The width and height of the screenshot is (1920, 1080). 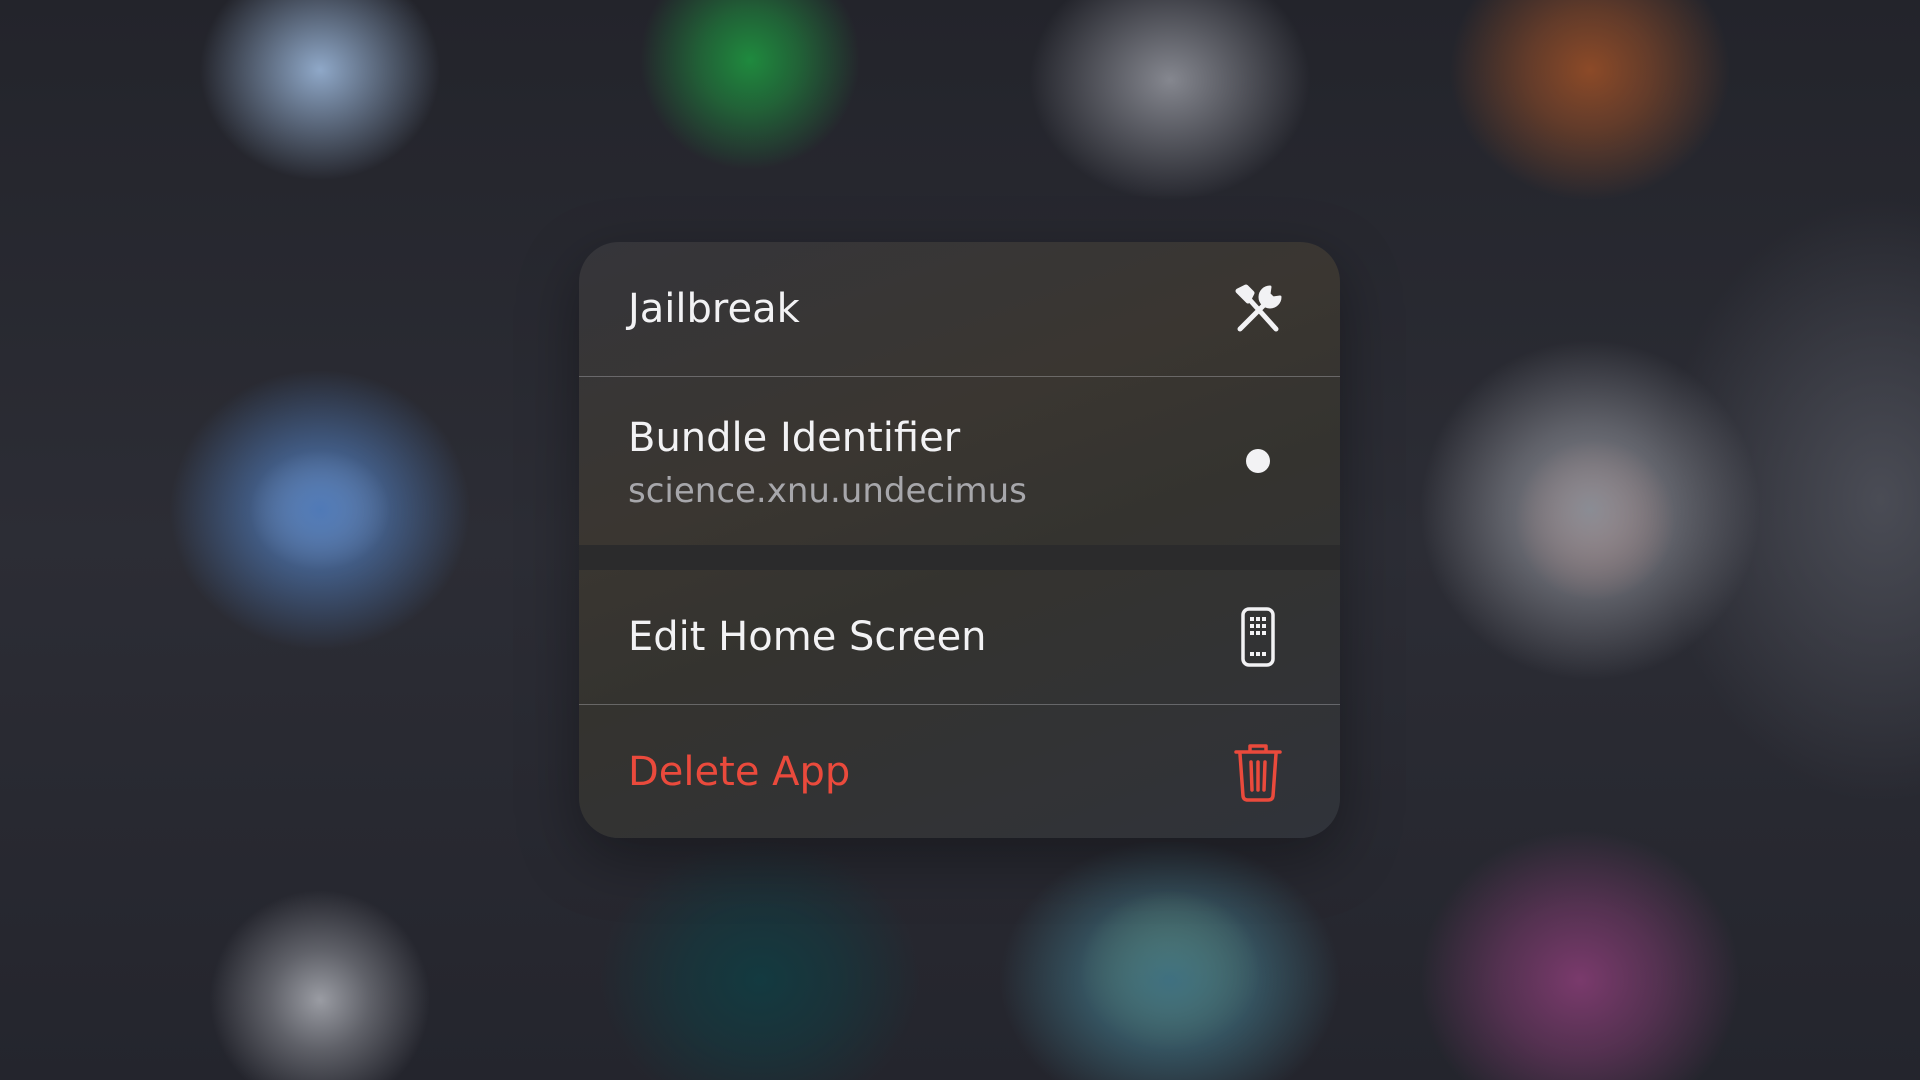 What do you see at coordinates (959, 557) in the screenshot?
I see `menu-group-separator` at bounding box center [959, 557].